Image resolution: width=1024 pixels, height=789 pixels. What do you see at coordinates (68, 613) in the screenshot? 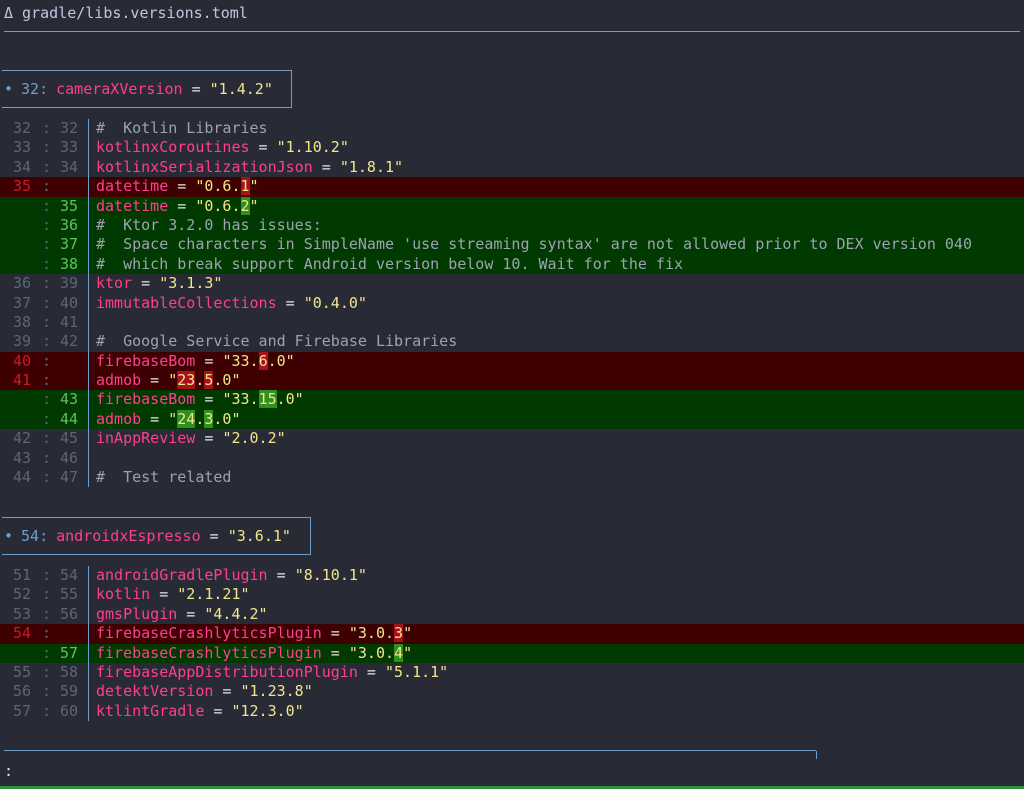
I see `new-line-number: 56` at bounding box center [68, 613].